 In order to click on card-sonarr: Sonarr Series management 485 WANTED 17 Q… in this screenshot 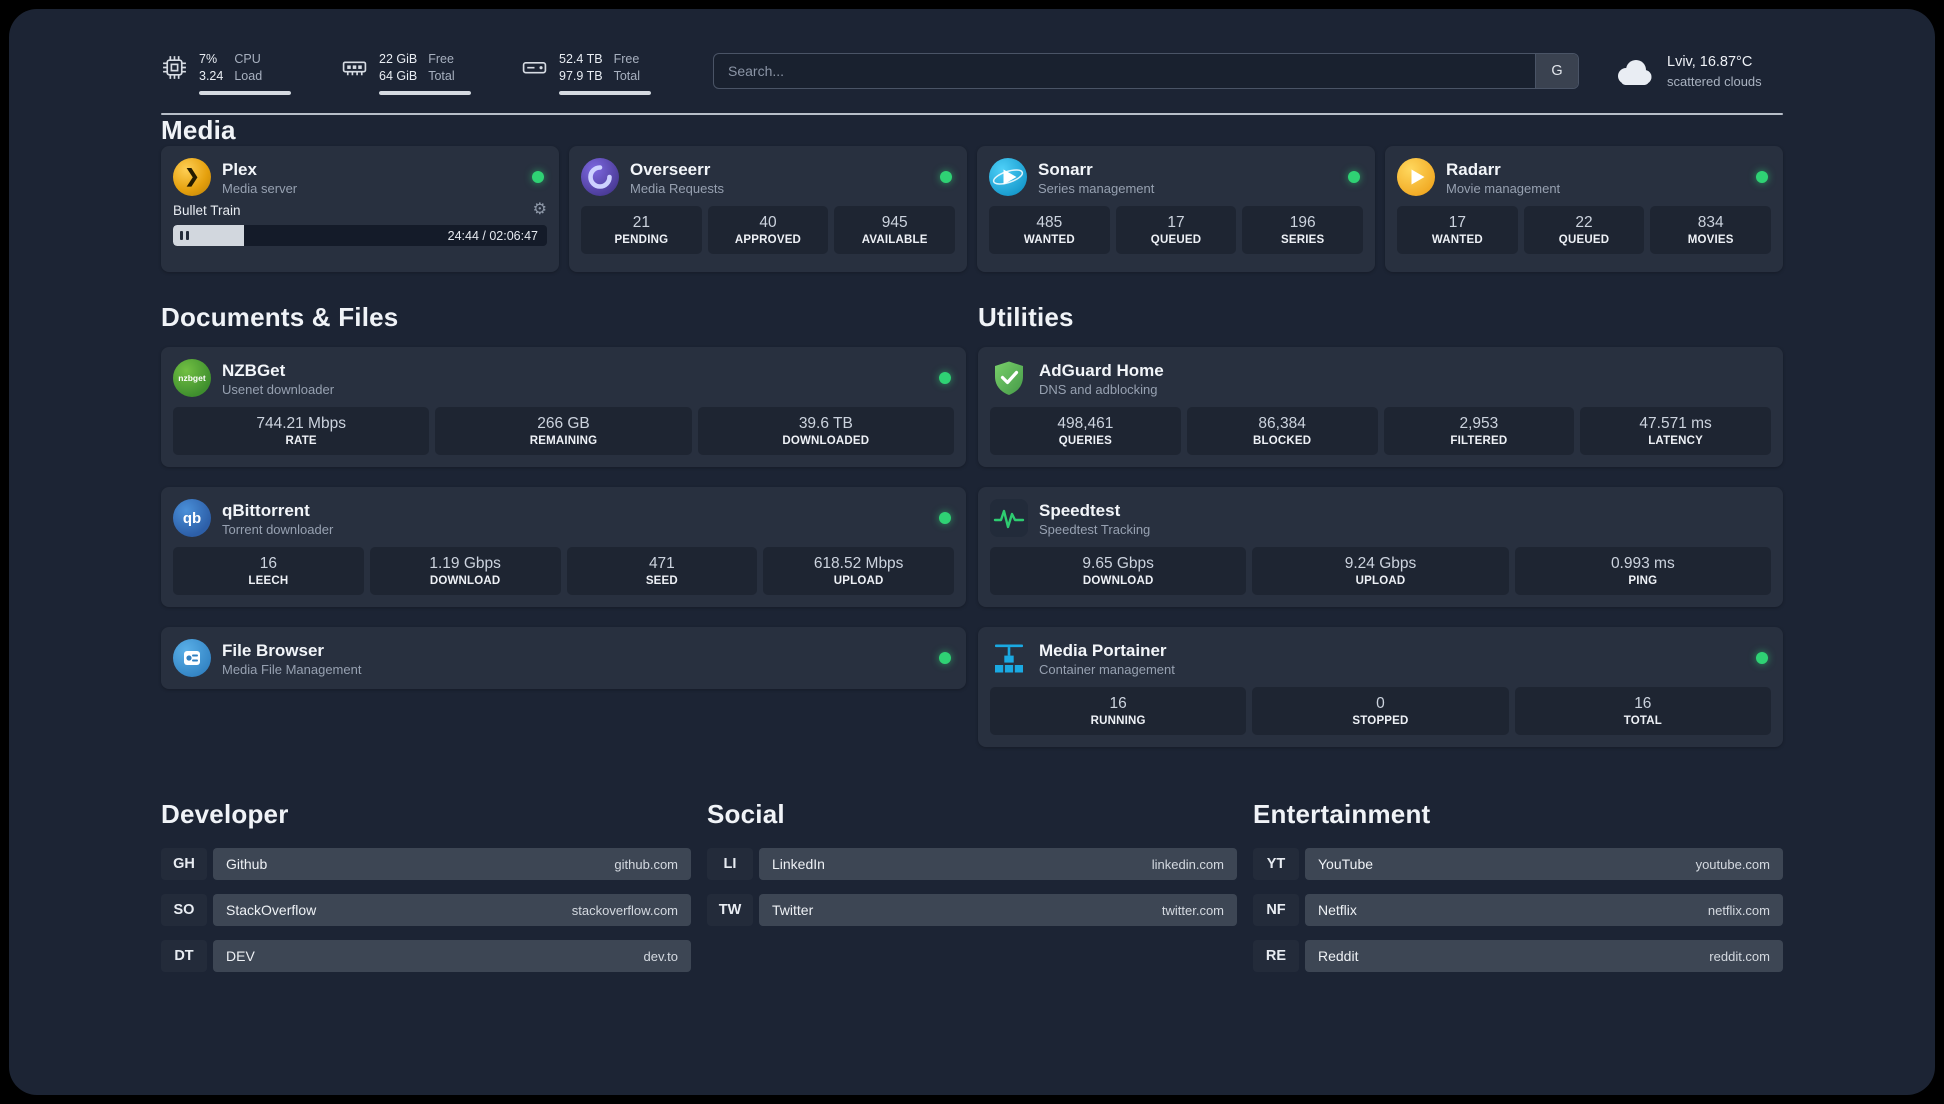, I will do `click(1176, 209)`.